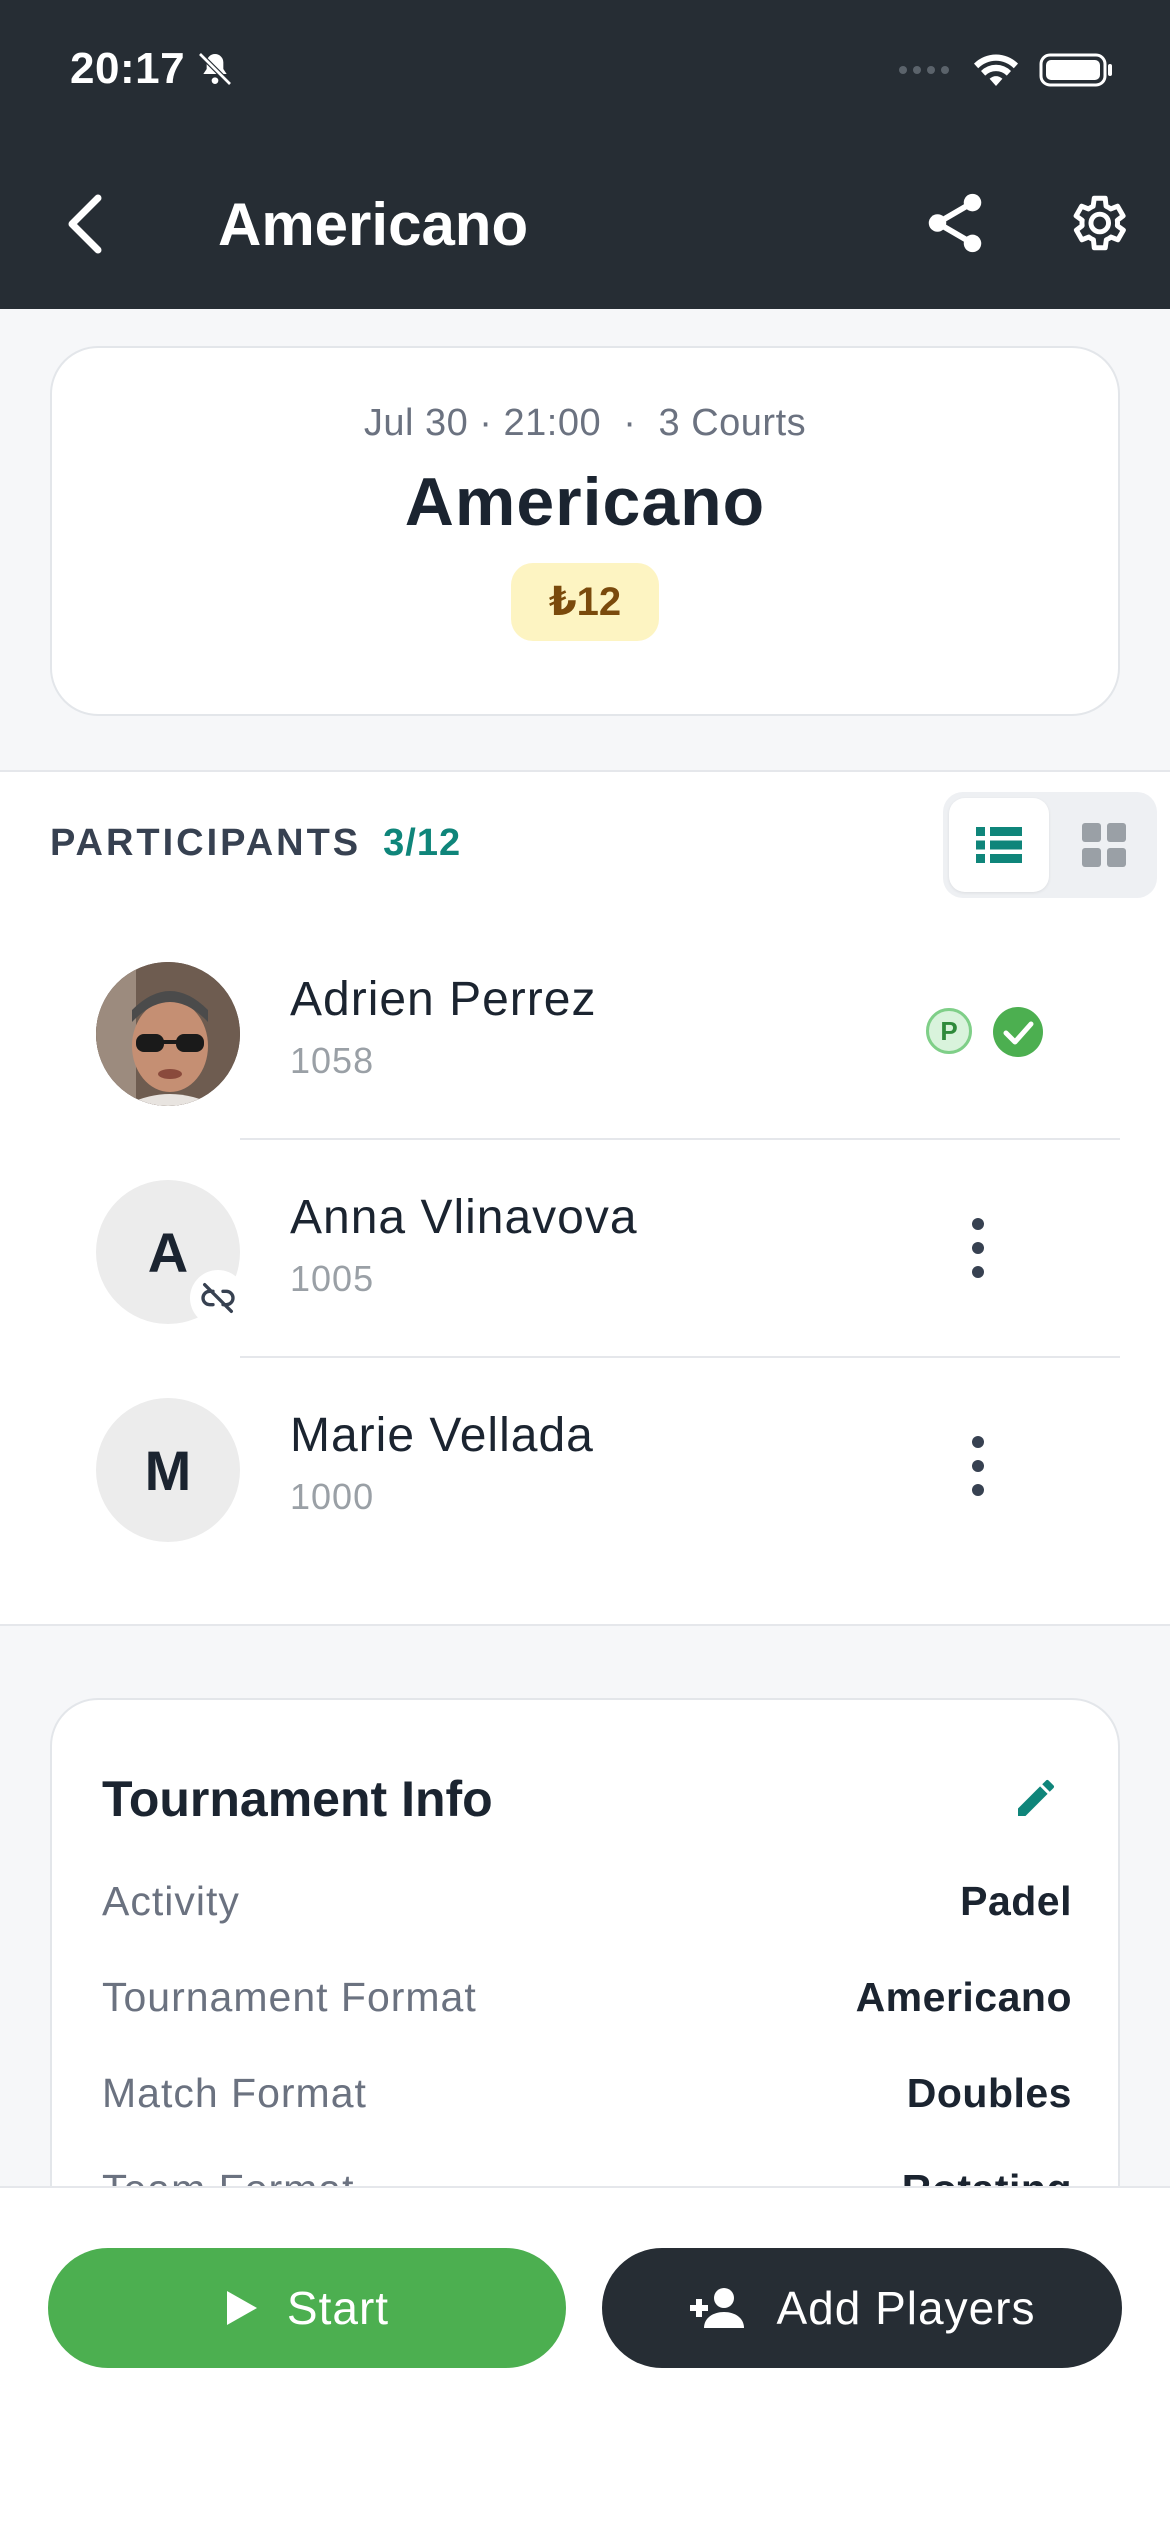  I want to click on participant-row: M Marie Vellada 1000, so click(585, 1467).